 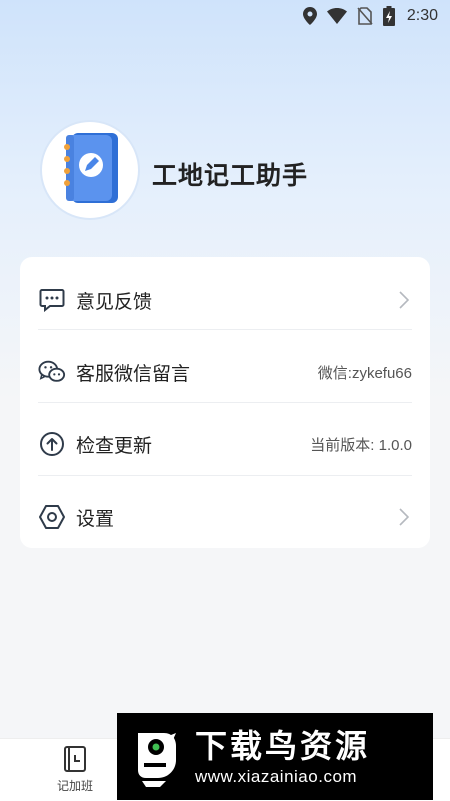 I want to click on watermark-url: www.xiazainiao.com, so click(x=276, y=776).